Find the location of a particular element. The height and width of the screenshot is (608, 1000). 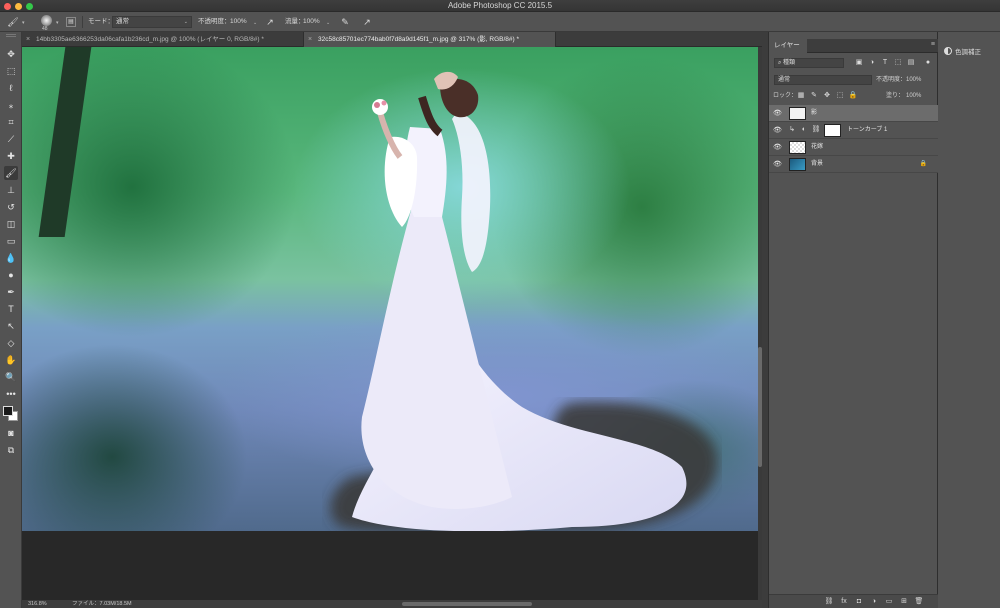

trash-icon: 🗑 is located at coordinates (919, 602).